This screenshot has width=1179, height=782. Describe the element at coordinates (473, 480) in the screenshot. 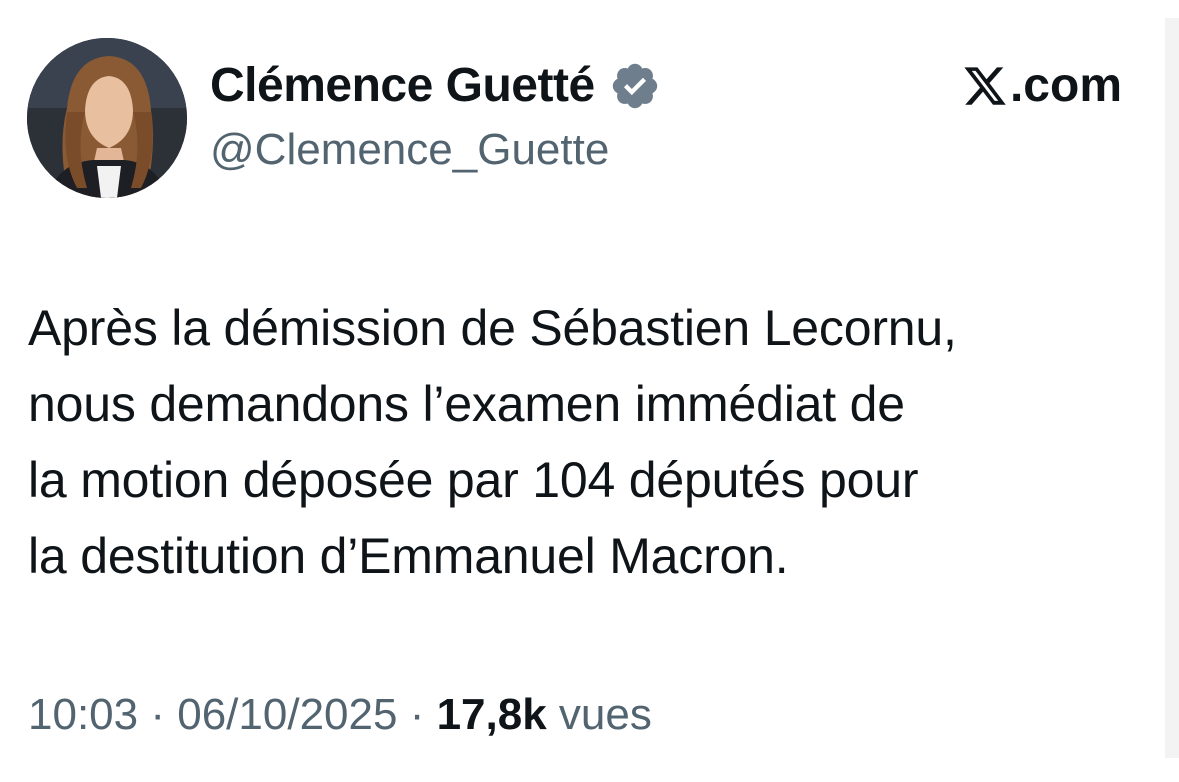

I see `tweet-line: la motion déposée par 104 députés pour` at that location.